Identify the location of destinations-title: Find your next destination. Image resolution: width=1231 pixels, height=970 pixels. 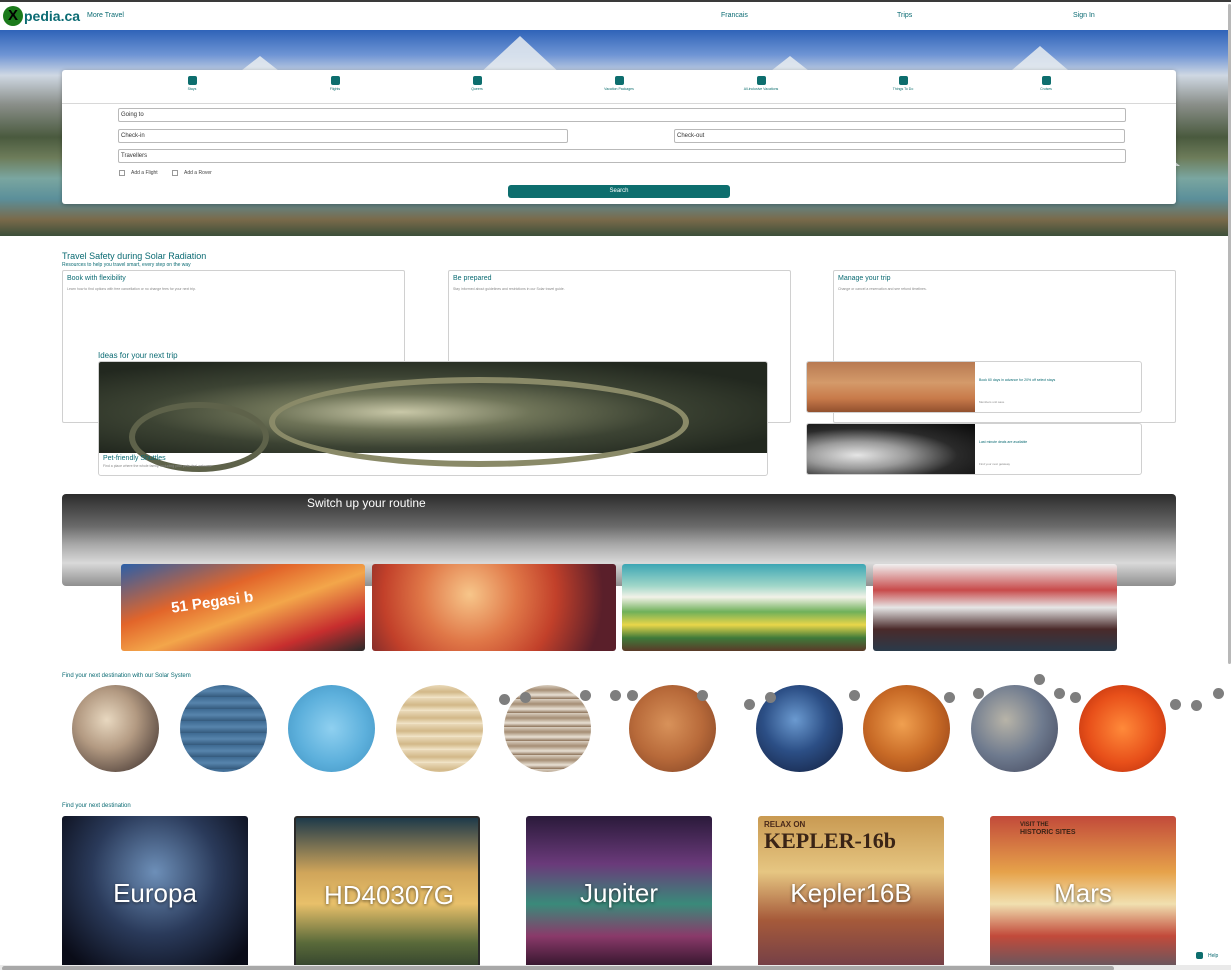
(96, 806).